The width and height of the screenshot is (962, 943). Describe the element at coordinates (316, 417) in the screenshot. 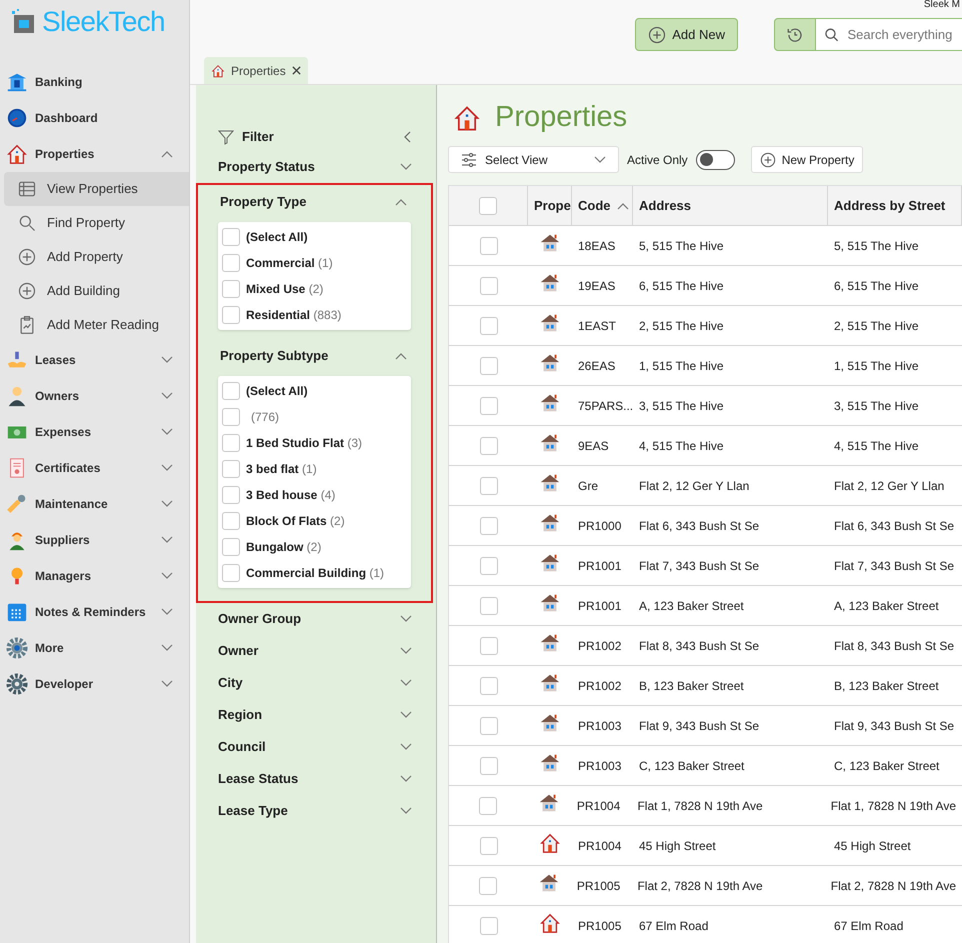

I see `filter-option: (776)` at that location.